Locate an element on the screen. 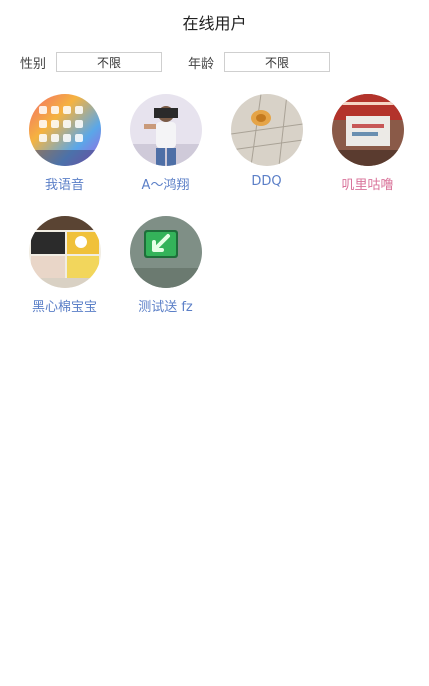 This screenshot has height=686, width=429. gender-select-value: 不限 is located at coordinates (108, 62).